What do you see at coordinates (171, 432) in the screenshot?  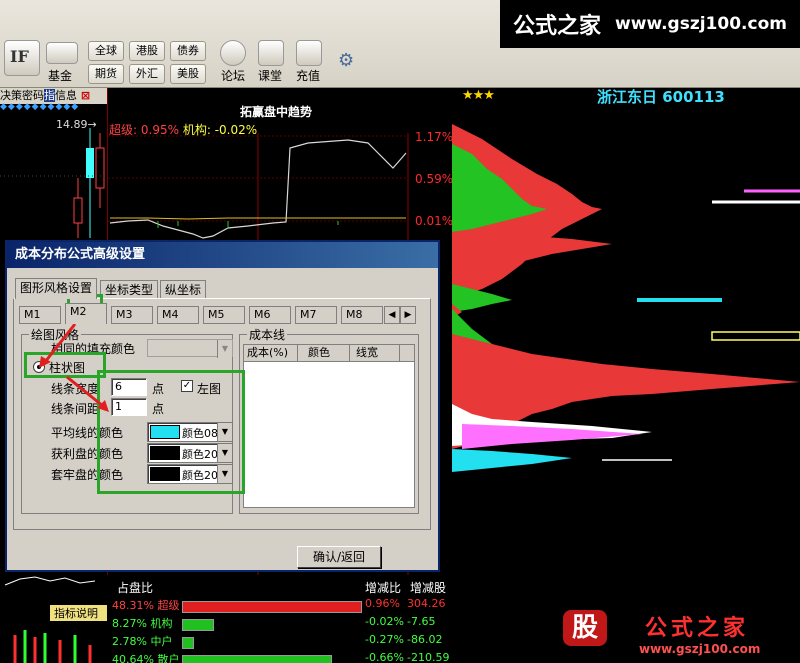 I see `highlight-settings-block` at bounding box center [171, 432].